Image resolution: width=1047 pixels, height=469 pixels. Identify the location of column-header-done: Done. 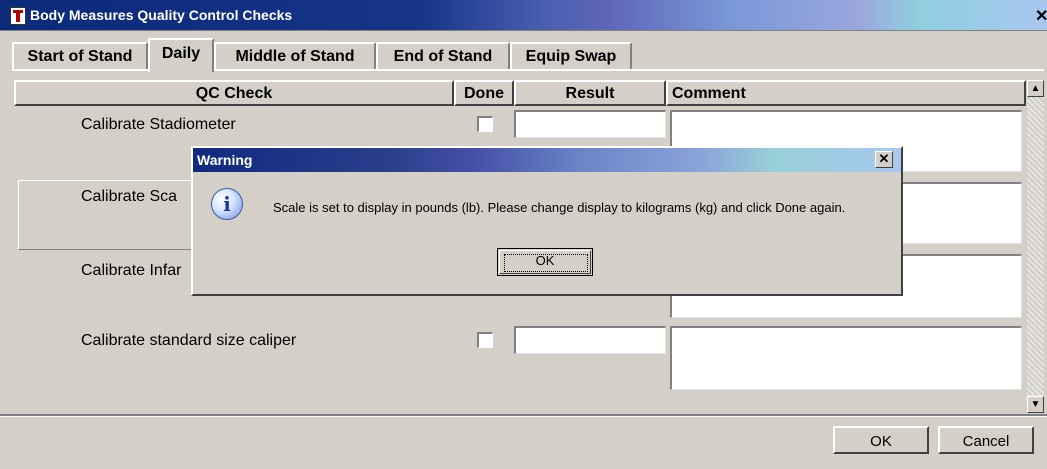
(484, 93).